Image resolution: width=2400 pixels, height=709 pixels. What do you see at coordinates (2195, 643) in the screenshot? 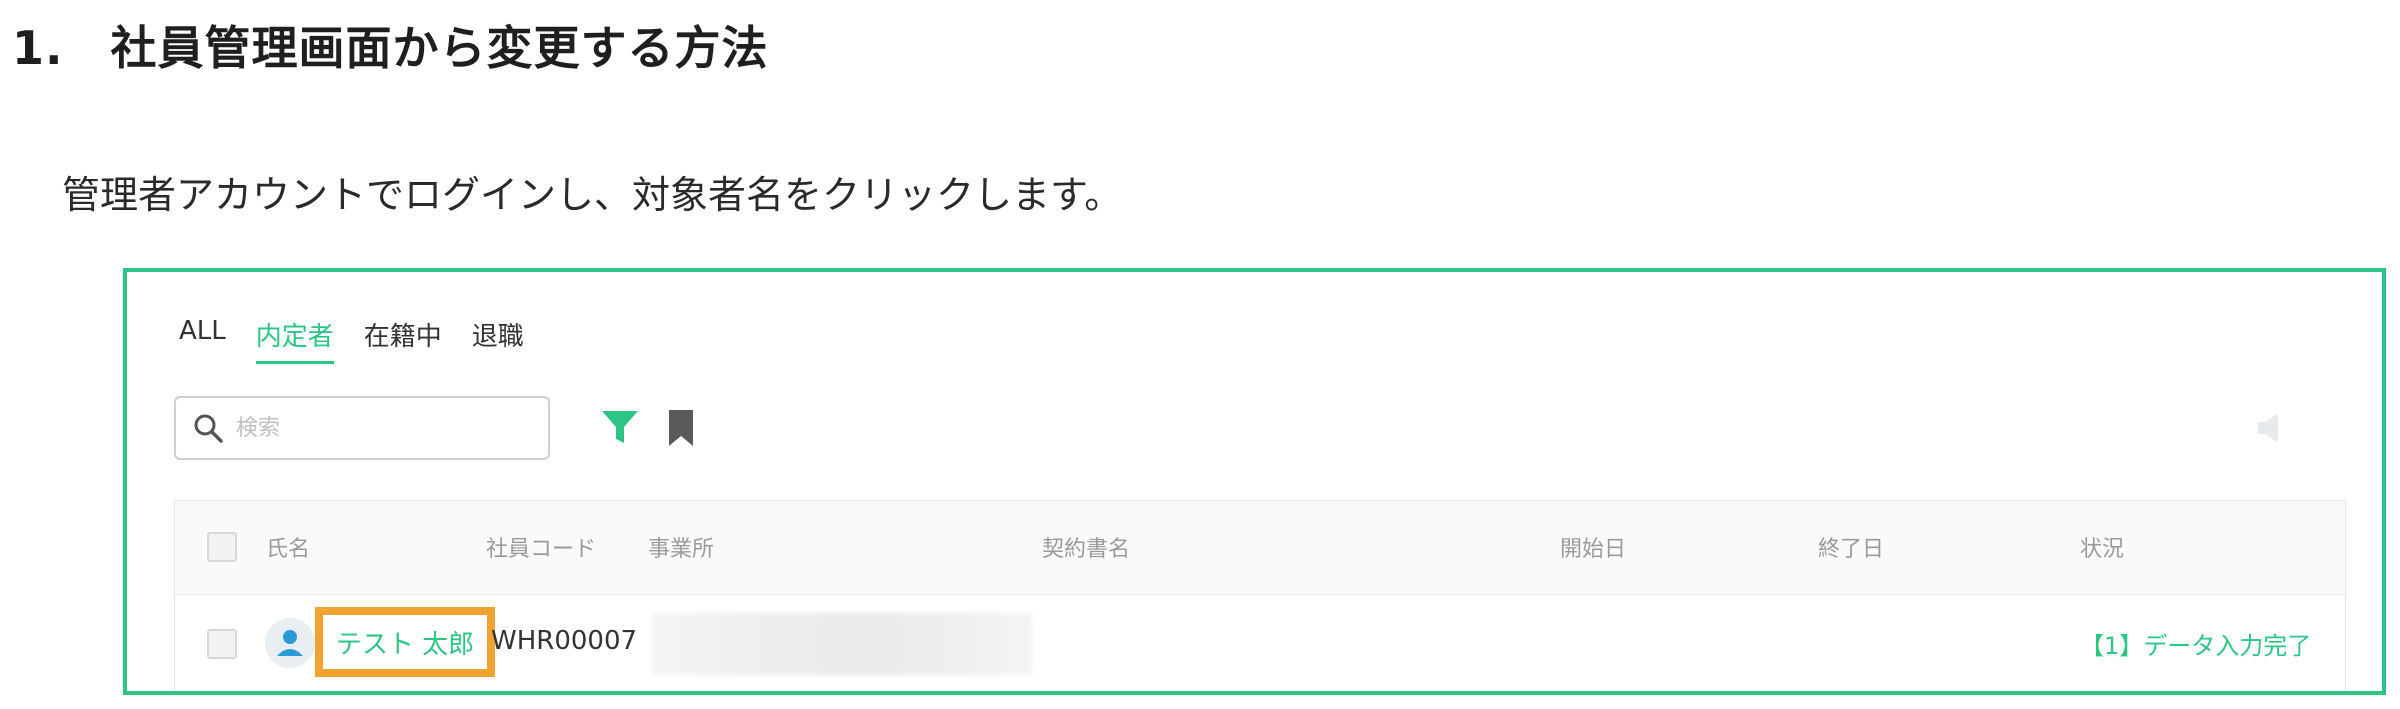
I see `status-link: 【1】データ入力完了` at bounding box center [2195, 643].